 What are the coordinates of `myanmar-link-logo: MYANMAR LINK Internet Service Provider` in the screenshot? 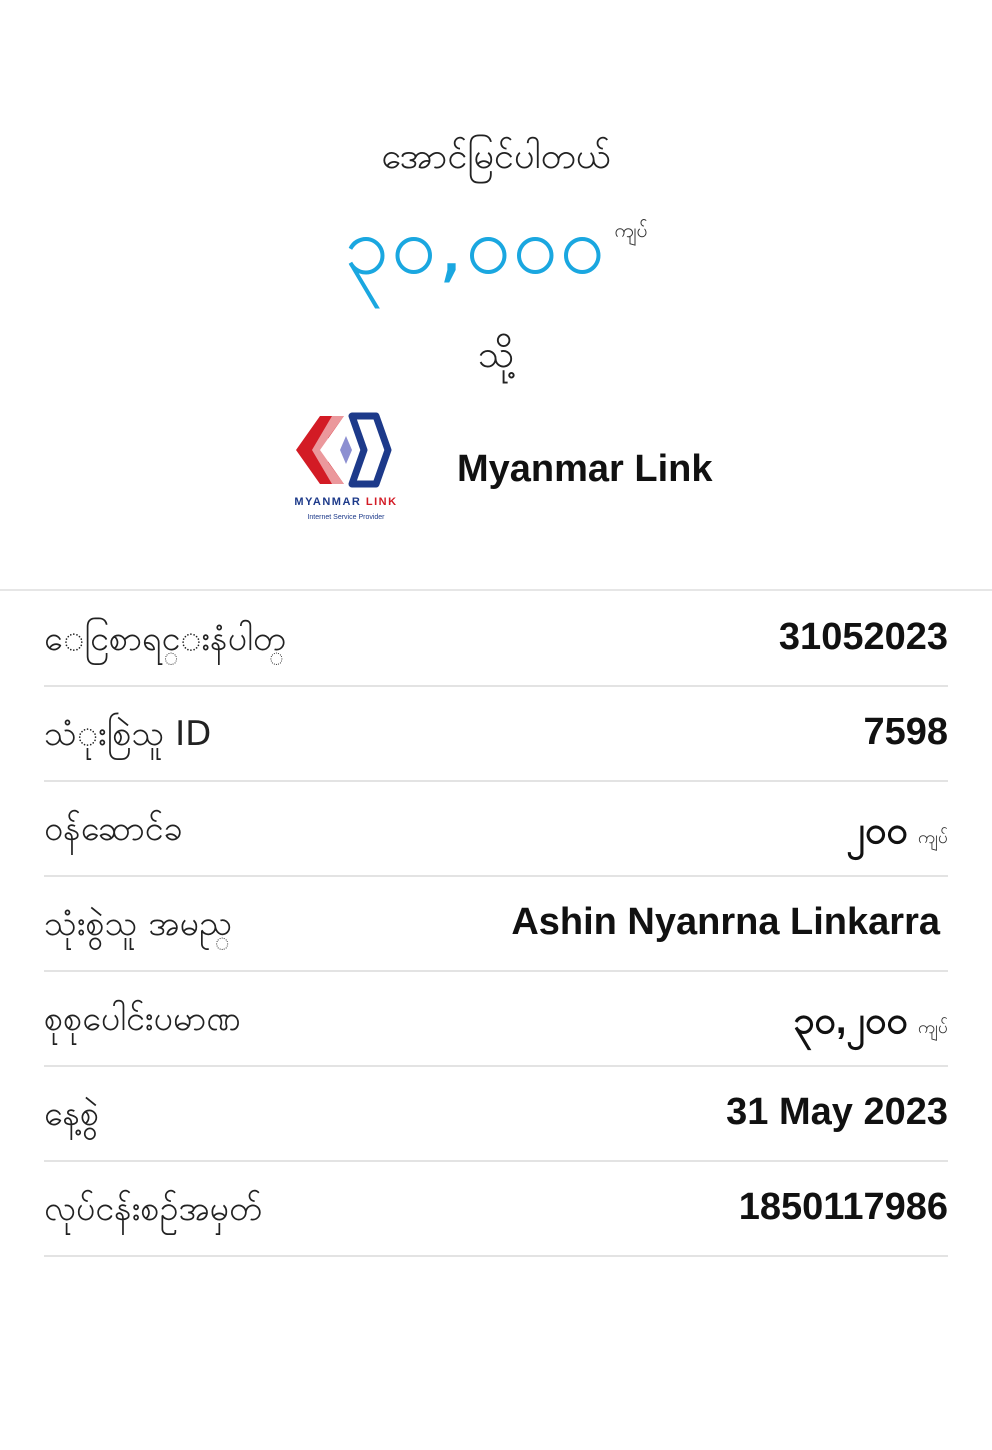 It's located at (346, 470).